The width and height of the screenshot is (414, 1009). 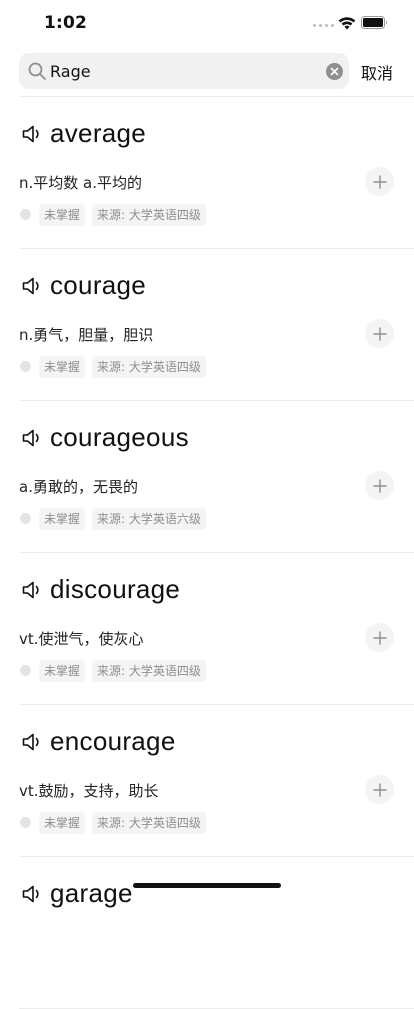 I want to click on search-bar: 取消, so click(x=207, y=71).